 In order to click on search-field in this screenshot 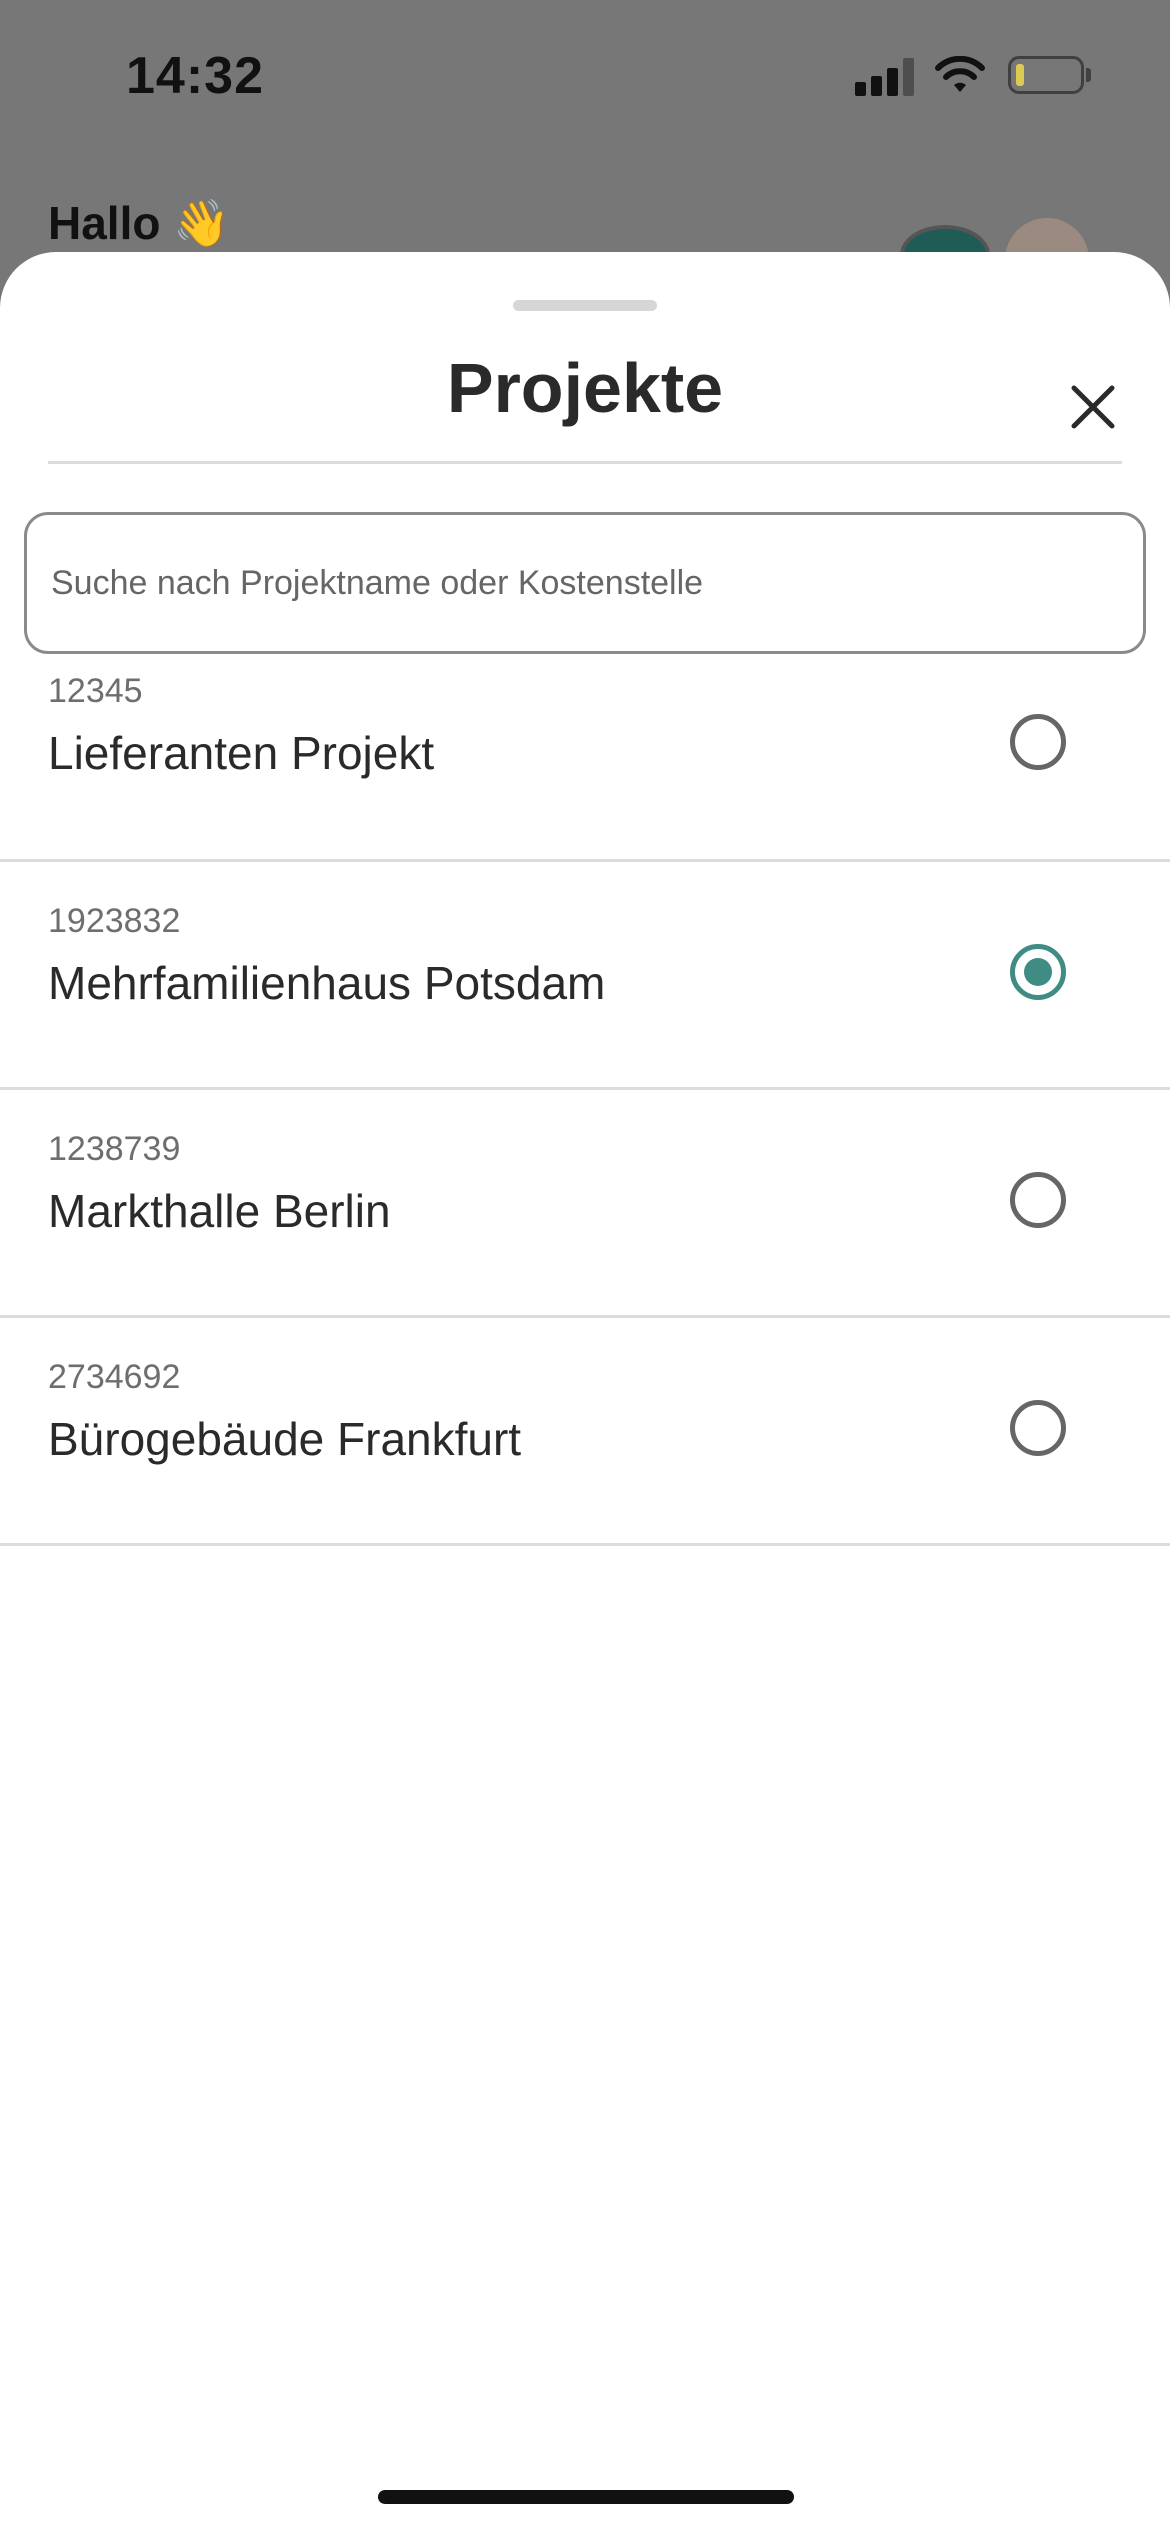, I will do `click(585, 583)`.